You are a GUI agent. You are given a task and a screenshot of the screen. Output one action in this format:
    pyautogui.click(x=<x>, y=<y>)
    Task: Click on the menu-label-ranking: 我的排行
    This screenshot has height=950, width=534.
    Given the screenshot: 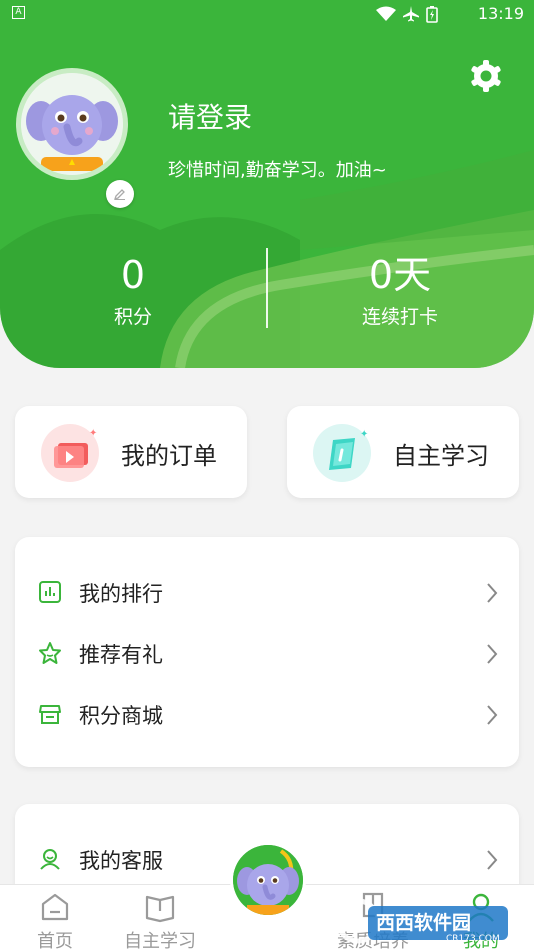 What is the action you would take?
    pyautogui.click(x=121, y=594)
    